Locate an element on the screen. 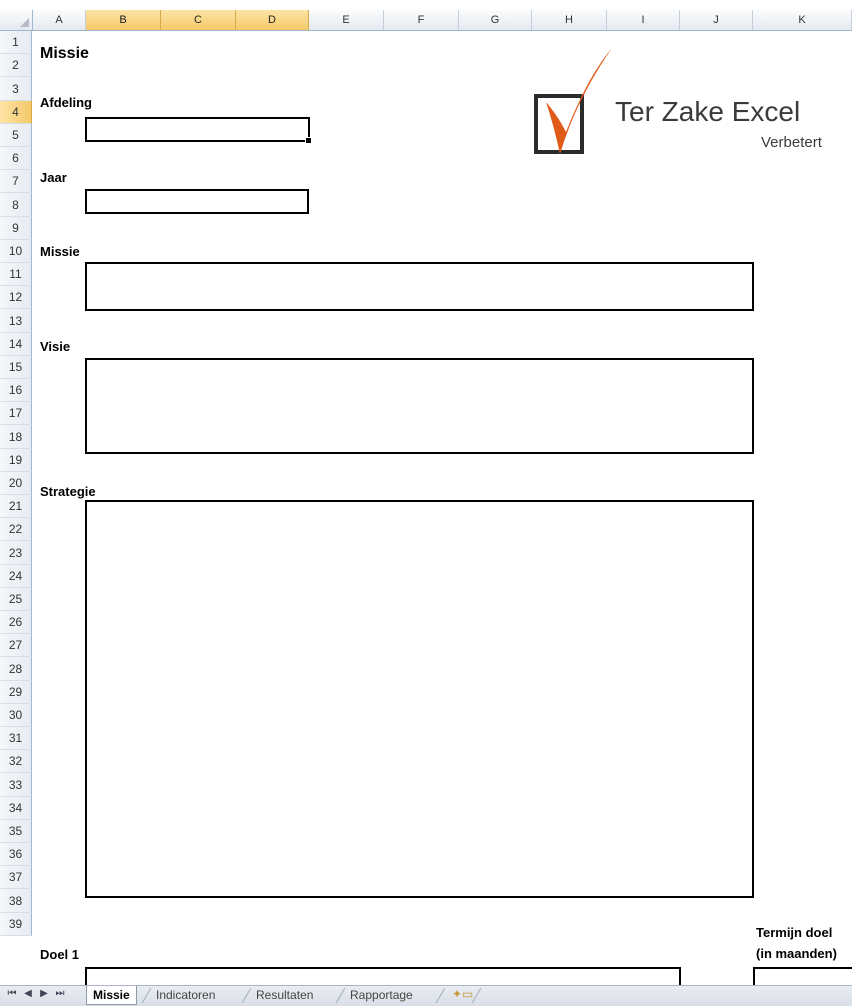  row-header-28: 28 is located at coordinates (16, 669).